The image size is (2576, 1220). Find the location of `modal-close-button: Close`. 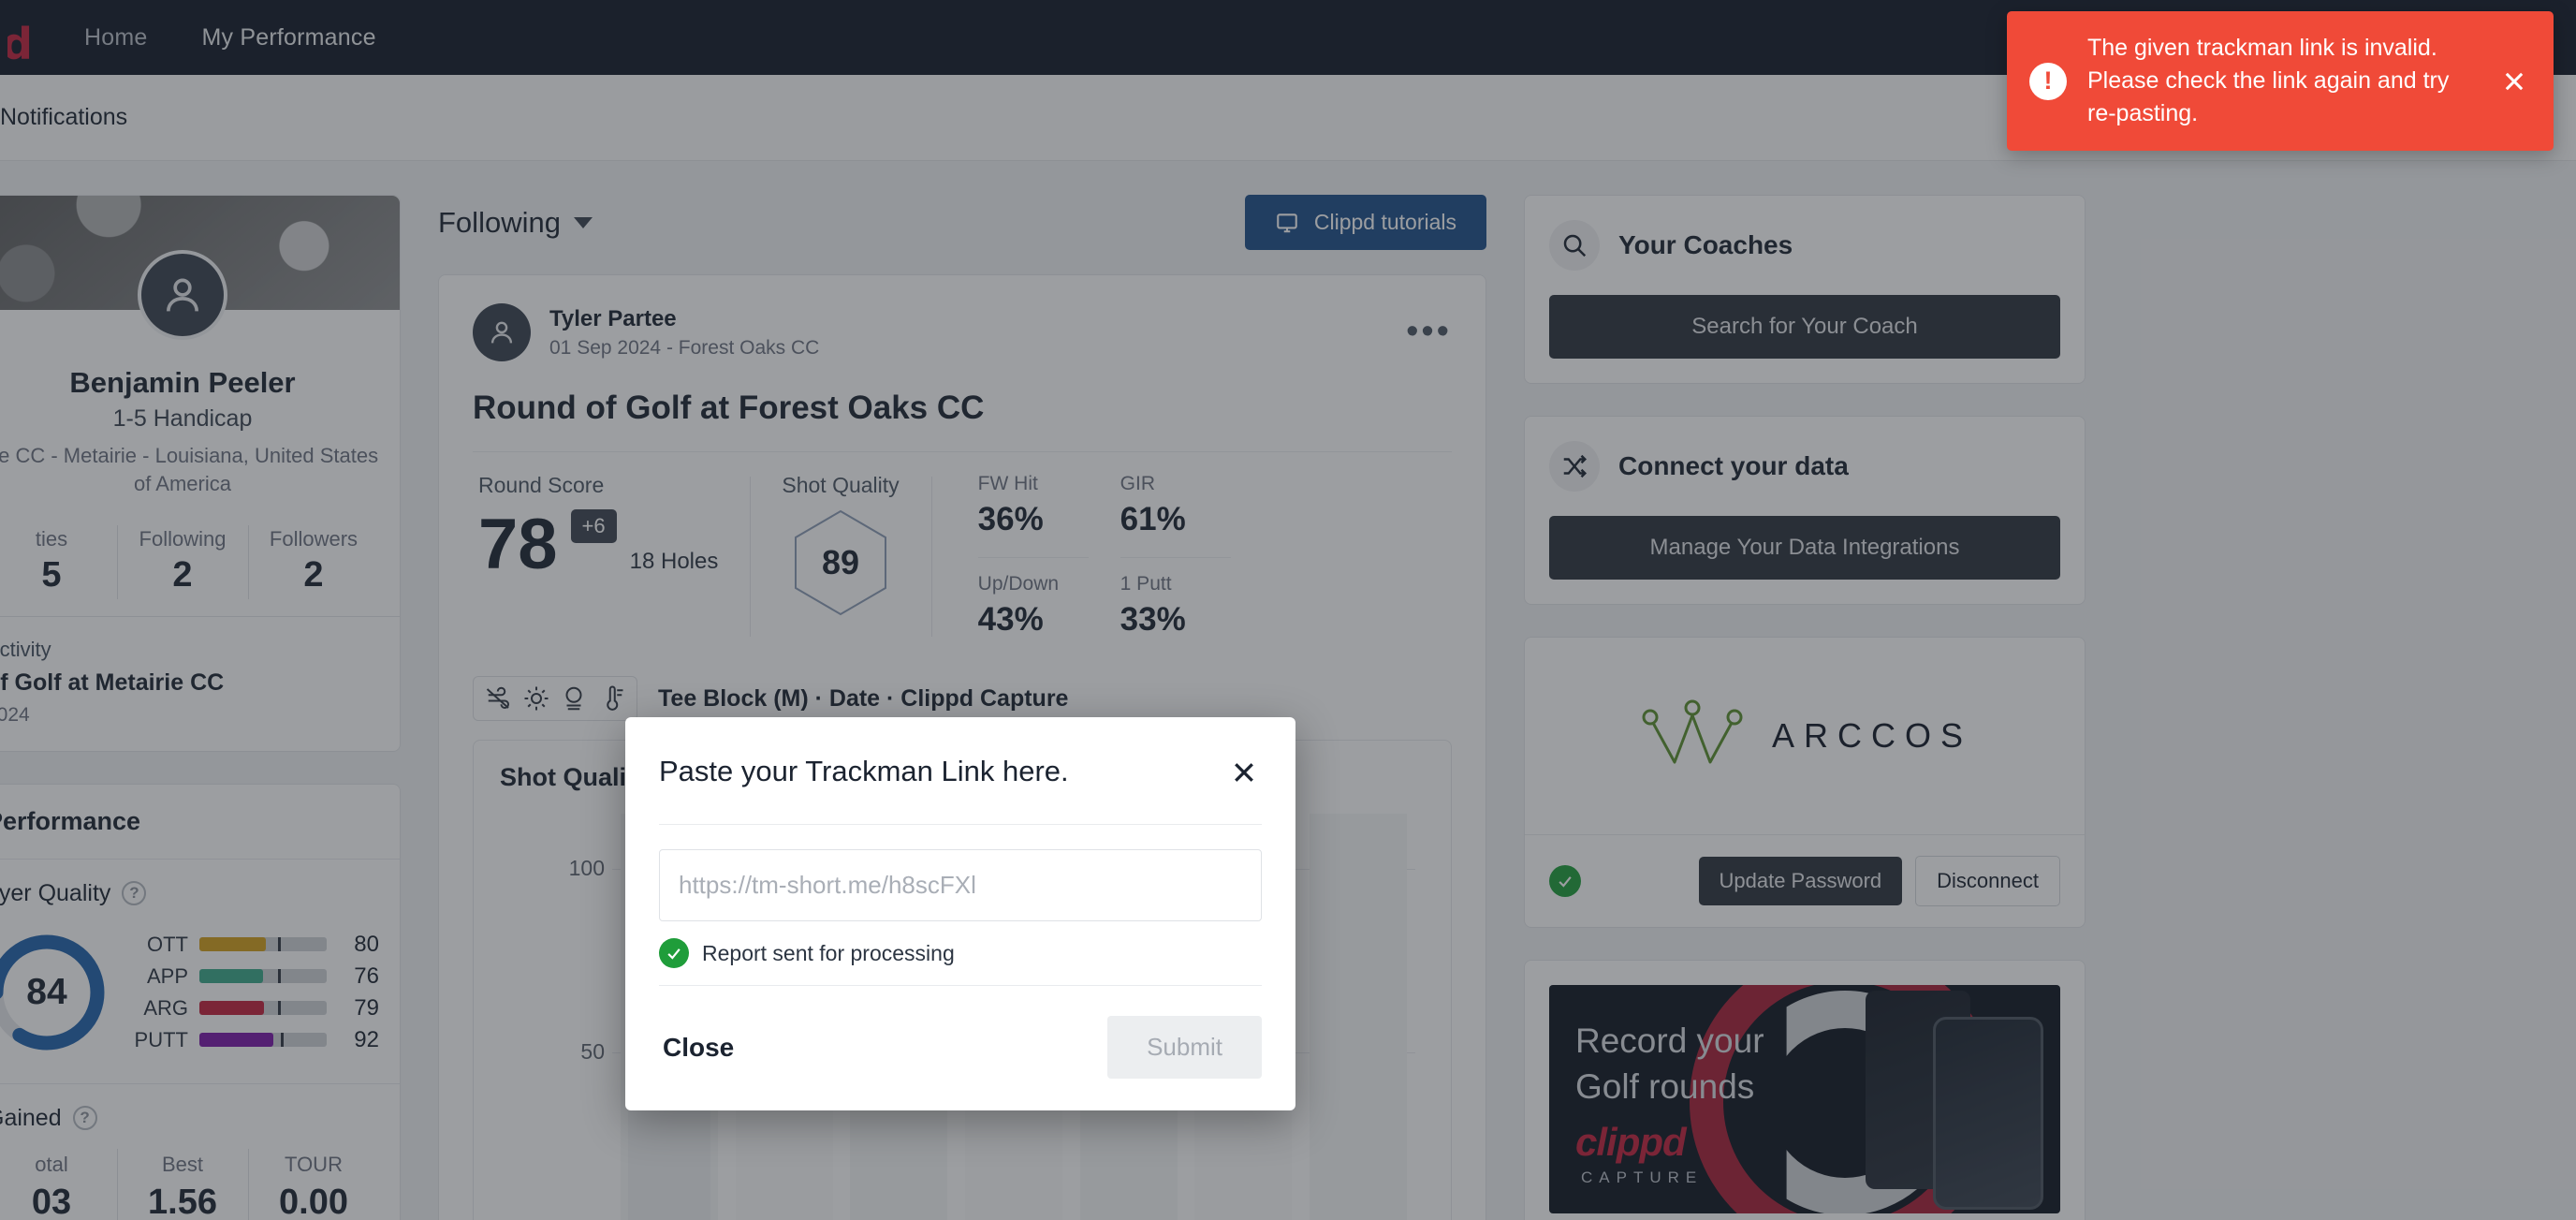

modal-close-button: Close is located at coordinates (698, 1047).